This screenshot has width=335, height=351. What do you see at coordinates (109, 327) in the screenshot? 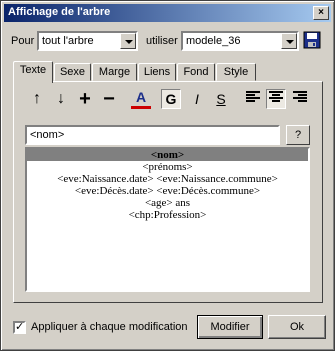
I see `apply-checkbox-label: Appliquer à chaque modification` at bounding box center [109, 327].